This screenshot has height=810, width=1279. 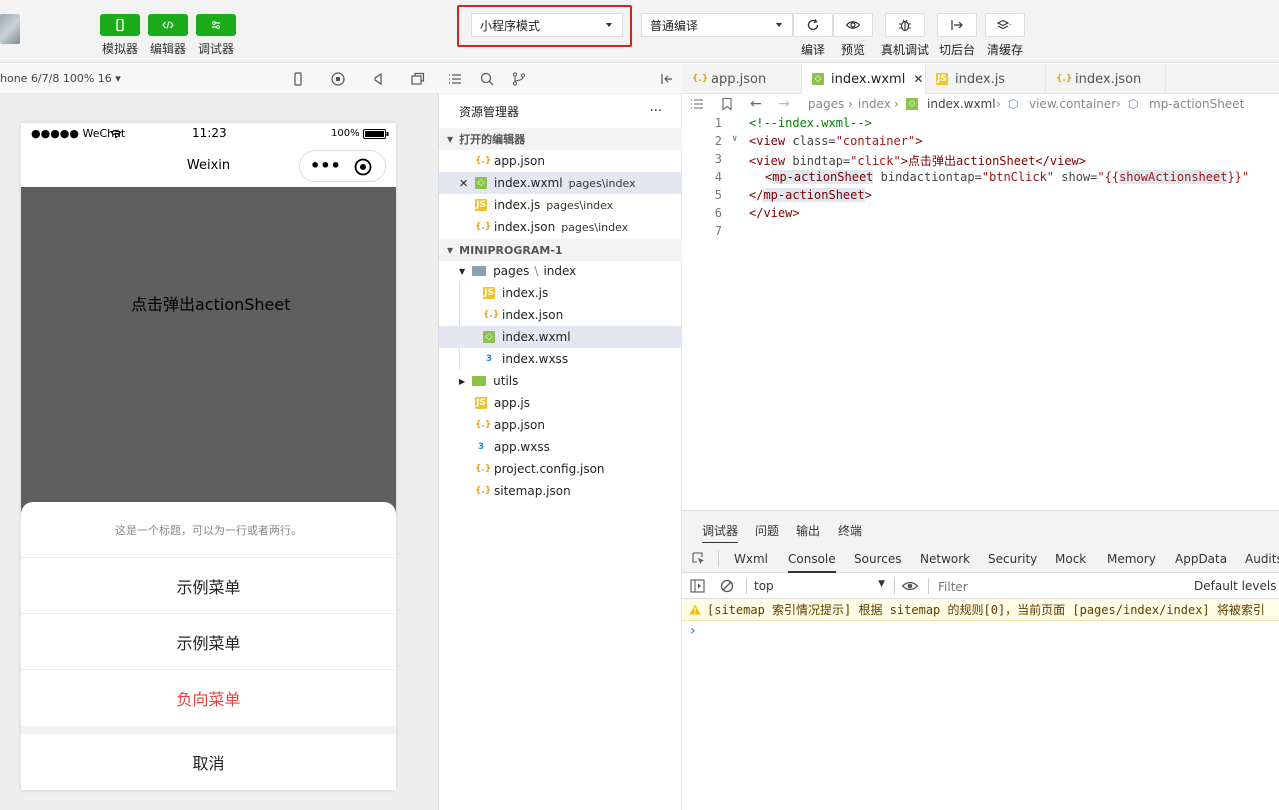 What do you see at coordinates (877, 559) in the screenshot?
I see `tab-sources: Sources` at bounding box center [877, 559].